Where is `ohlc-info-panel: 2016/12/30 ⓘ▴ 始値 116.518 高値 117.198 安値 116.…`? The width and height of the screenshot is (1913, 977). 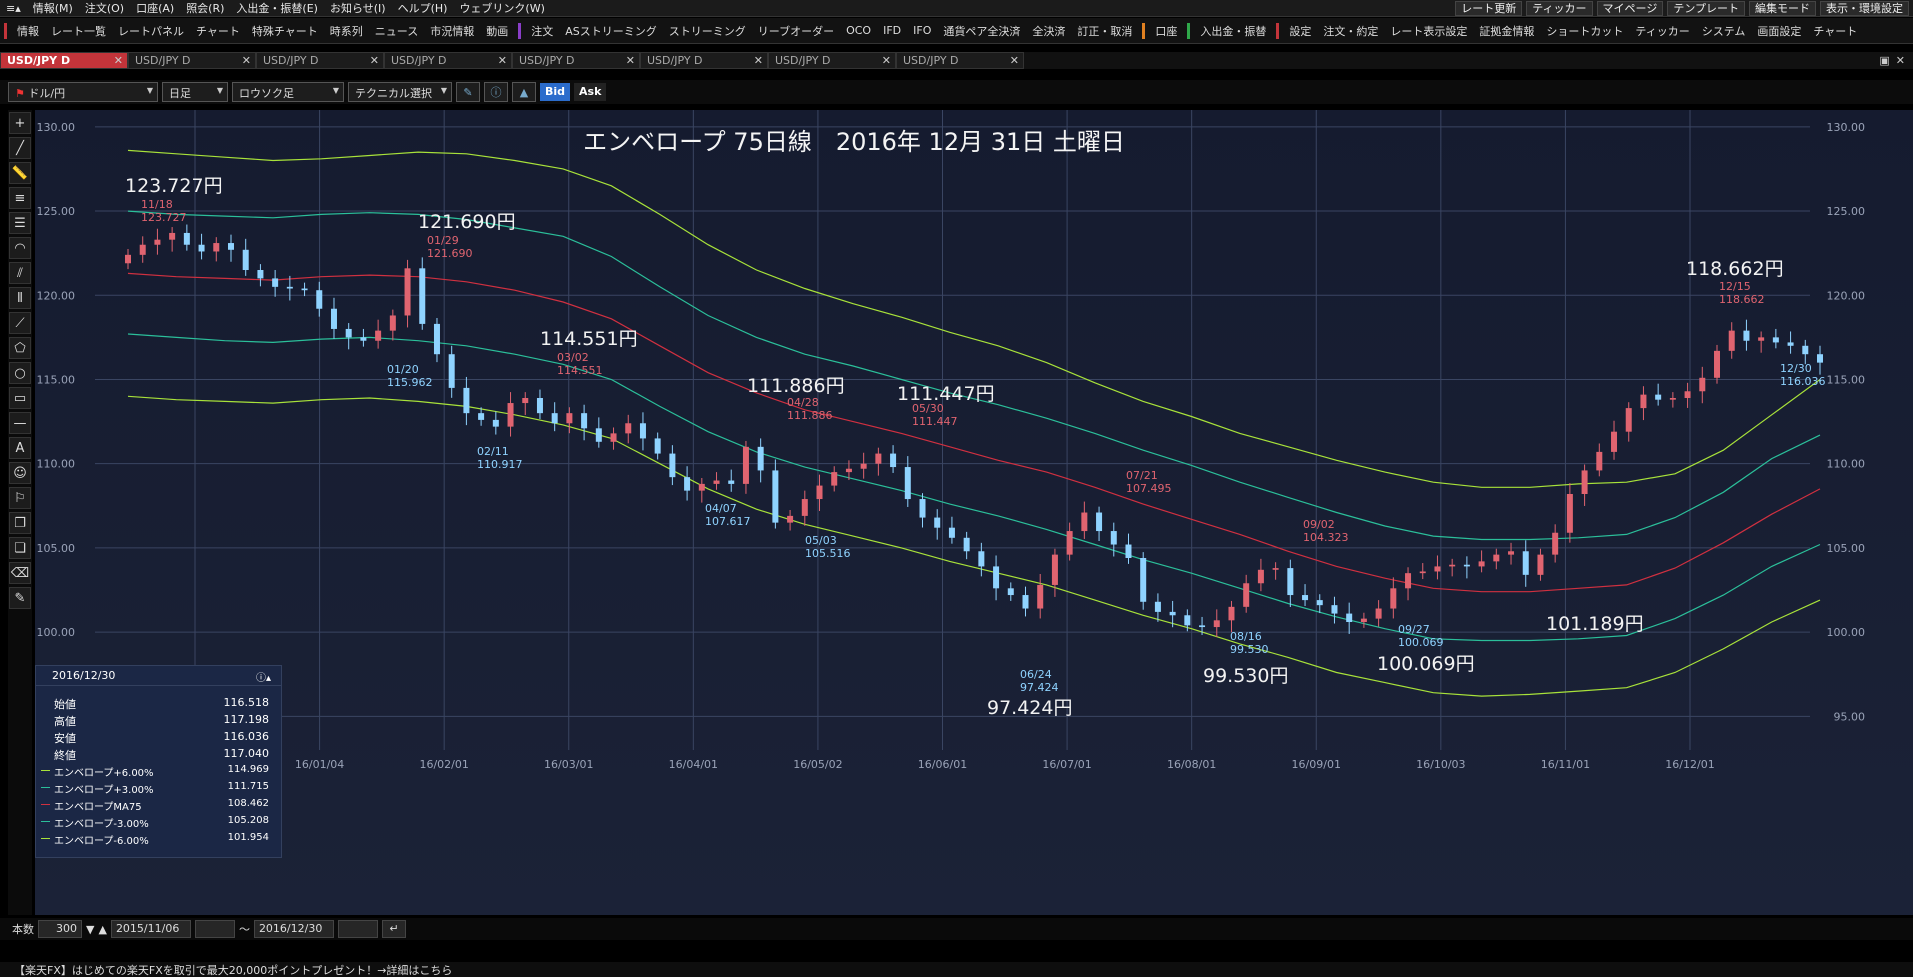 ohlc-info-panel: 2016/12/30 ⓘ▴ 始値 116.518 高値 117.198 安値 116.… is located at coordinates (158, 761).